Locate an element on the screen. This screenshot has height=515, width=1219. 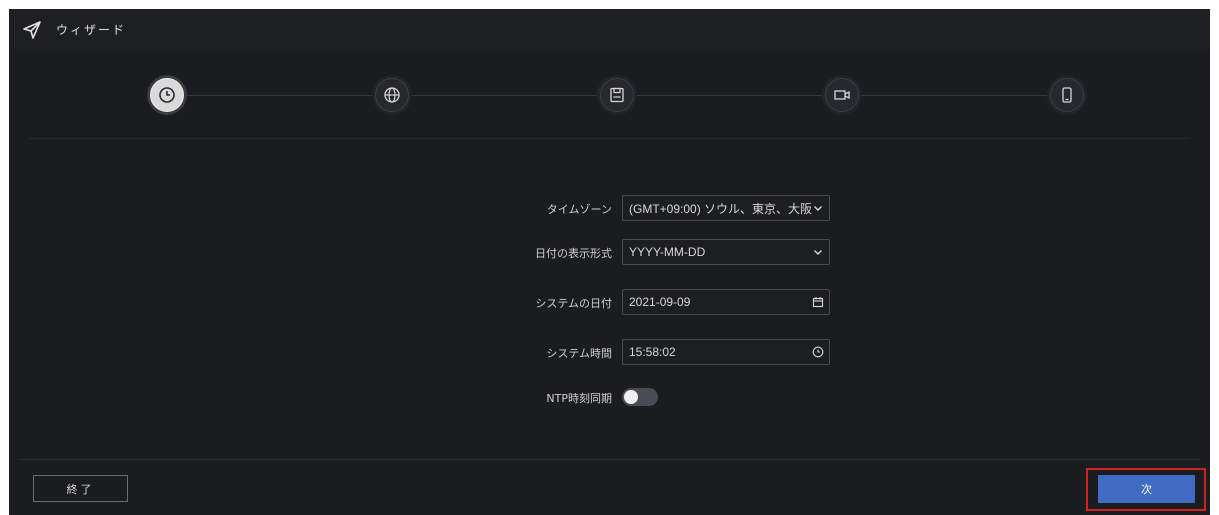
timezone-row: タイムゾーン (GMT+09:00) ソウル、東京、大阪 is located at coordinates (609, 208).